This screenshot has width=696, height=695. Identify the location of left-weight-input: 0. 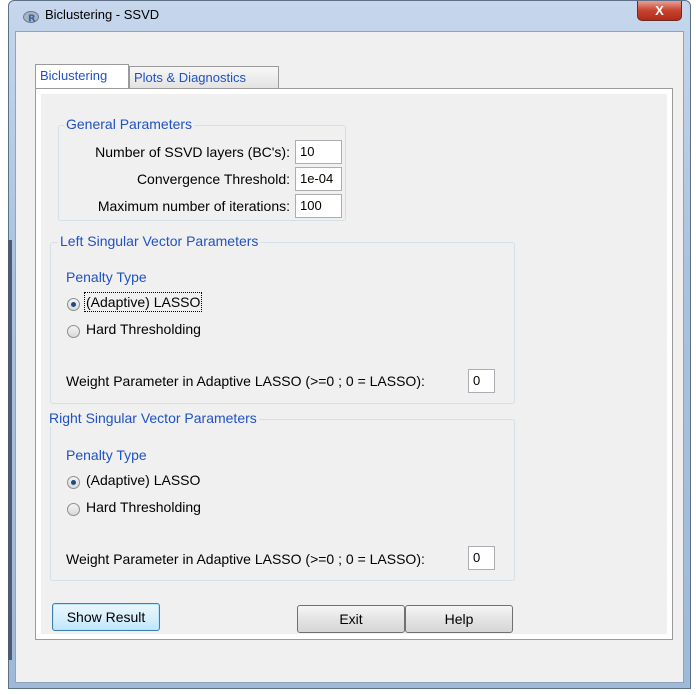
(481, 381).